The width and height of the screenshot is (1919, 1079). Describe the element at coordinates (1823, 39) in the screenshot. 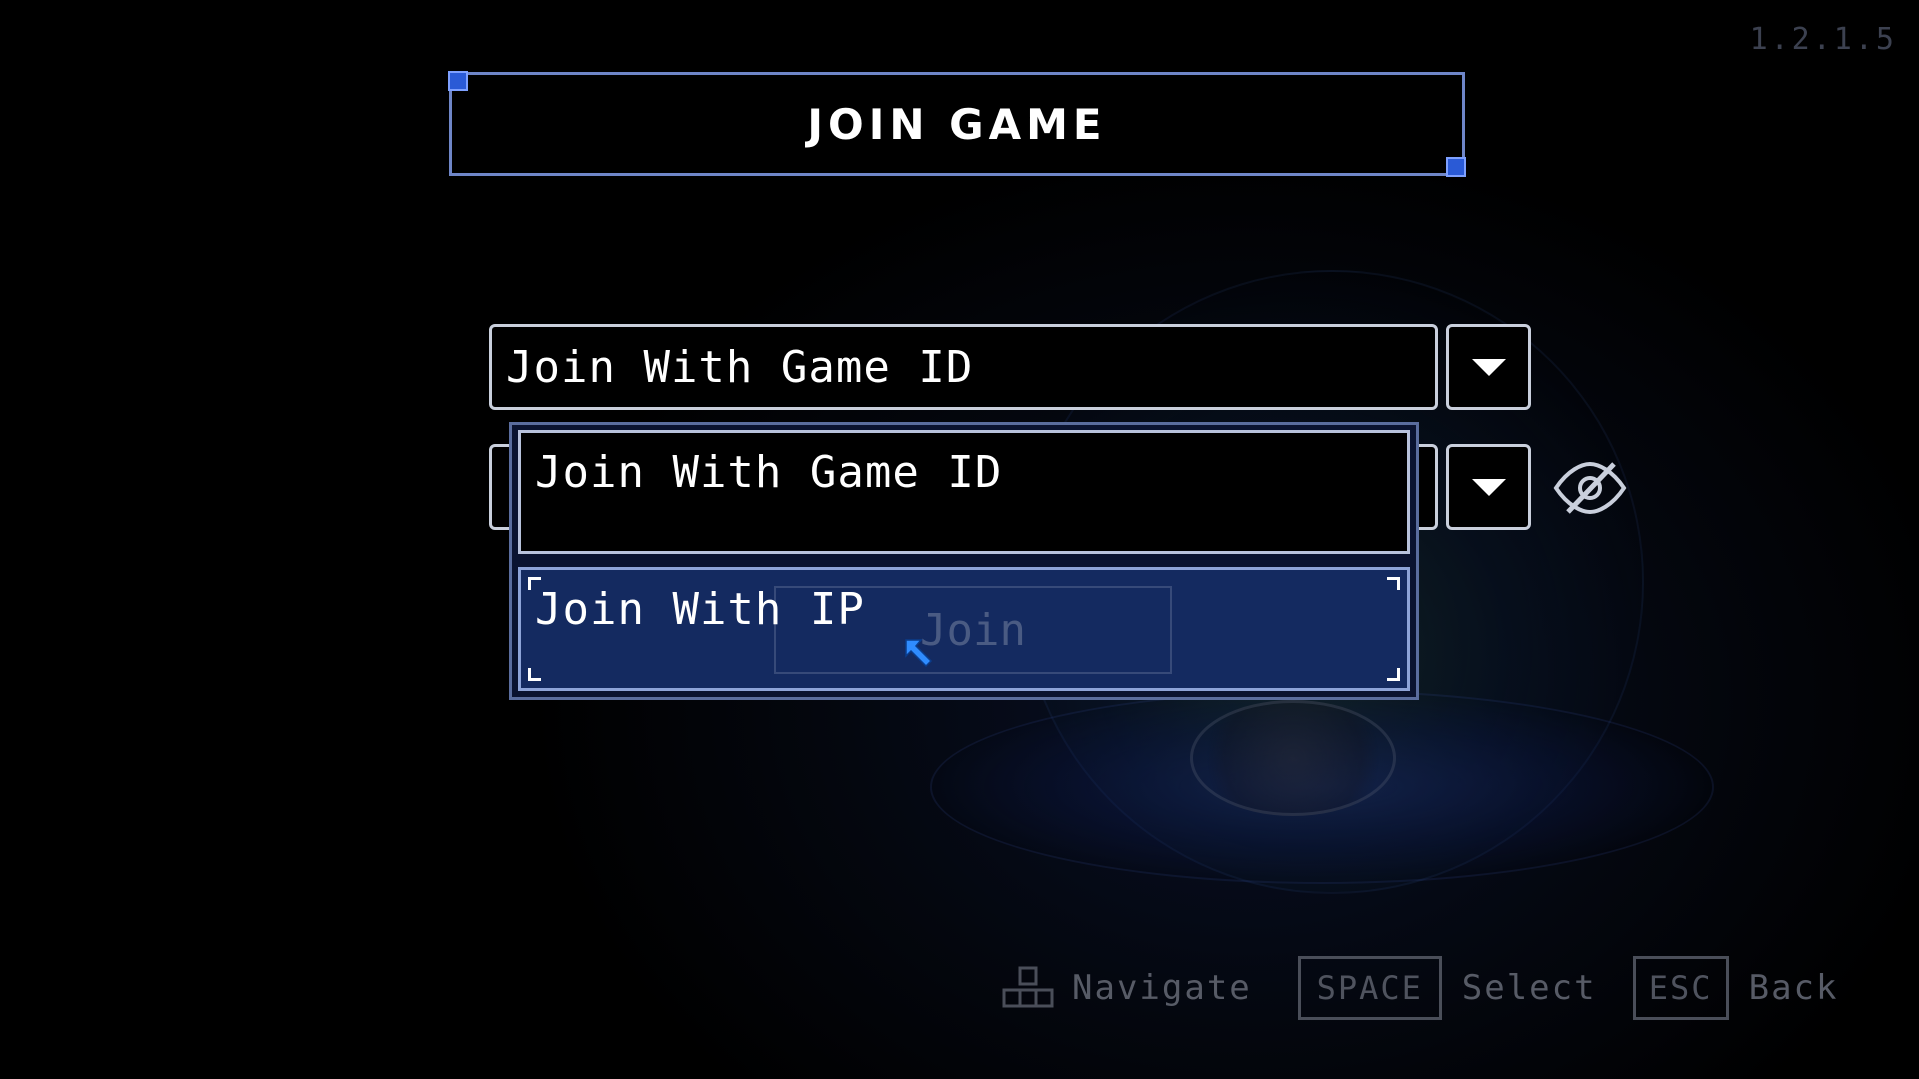

I see `version-label: 1.2.1.5` at that location.